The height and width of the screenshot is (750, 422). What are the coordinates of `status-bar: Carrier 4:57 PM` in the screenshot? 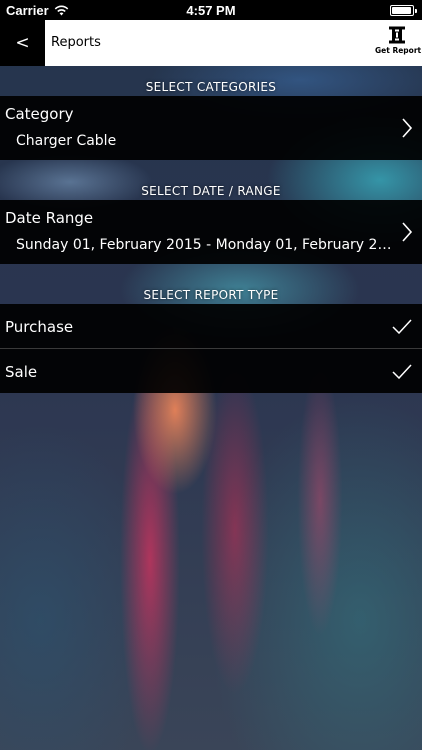 It's located at (211, 10).